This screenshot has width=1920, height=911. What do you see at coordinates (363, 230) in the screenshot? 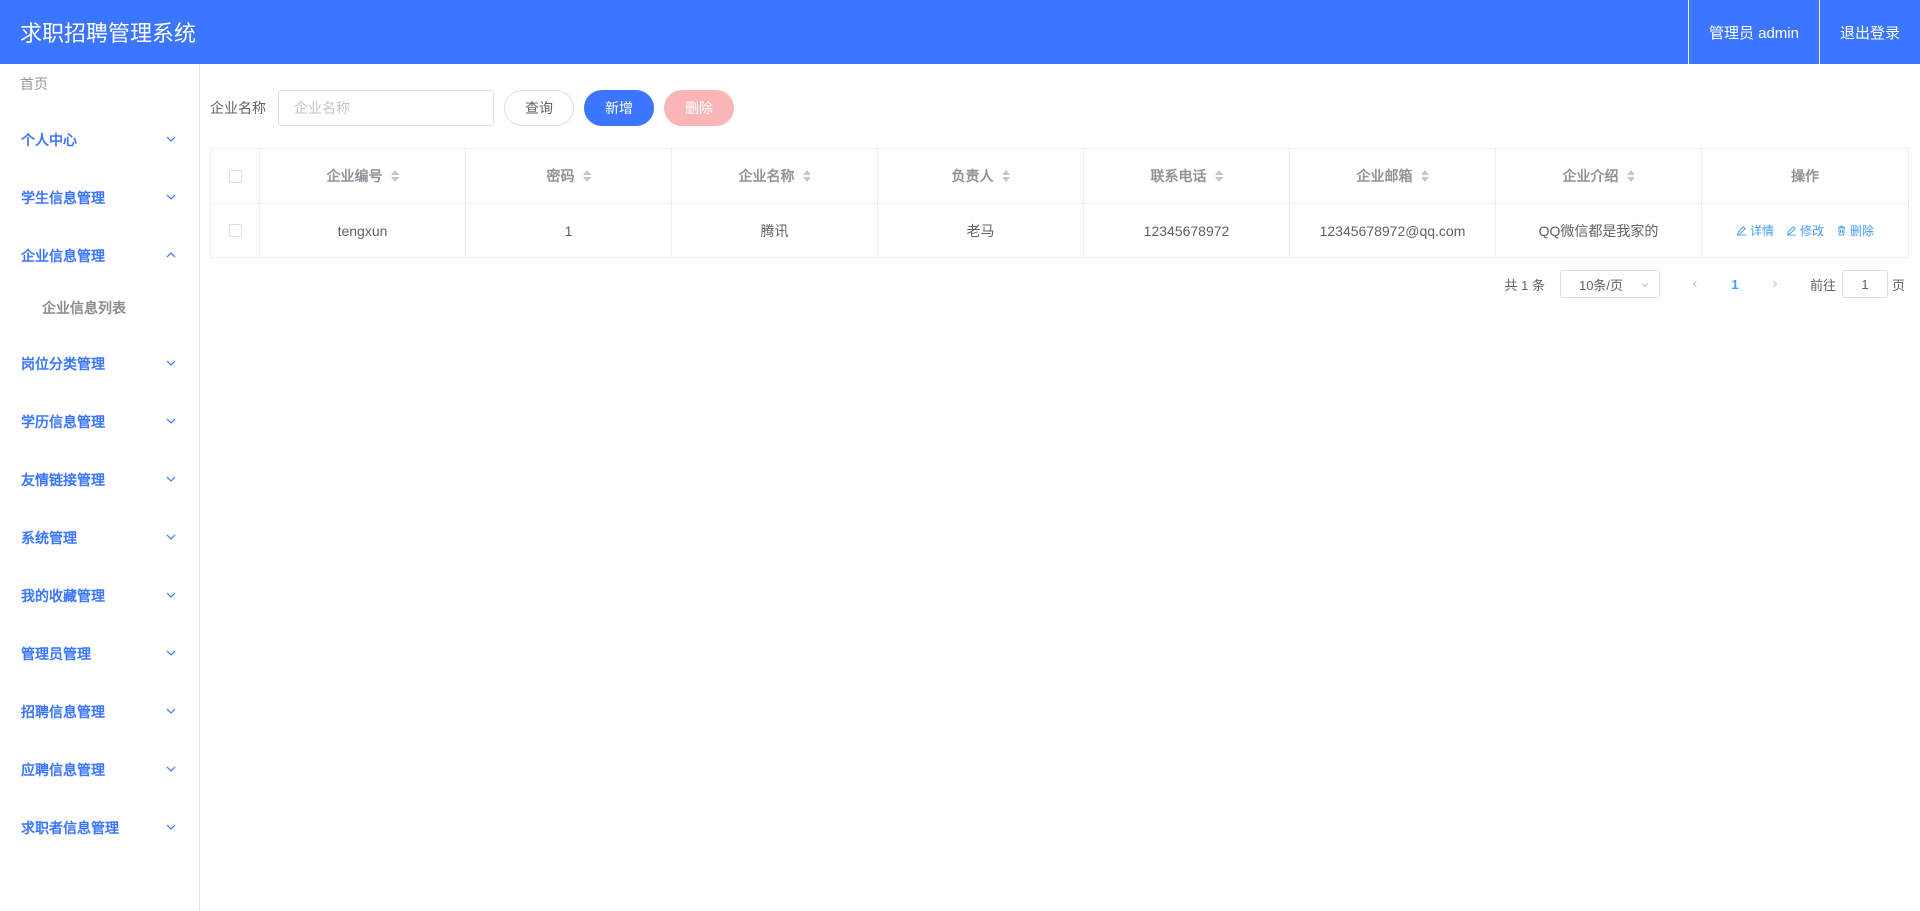
I see `table-cell: tengxun` at bounding box center [363, 230].